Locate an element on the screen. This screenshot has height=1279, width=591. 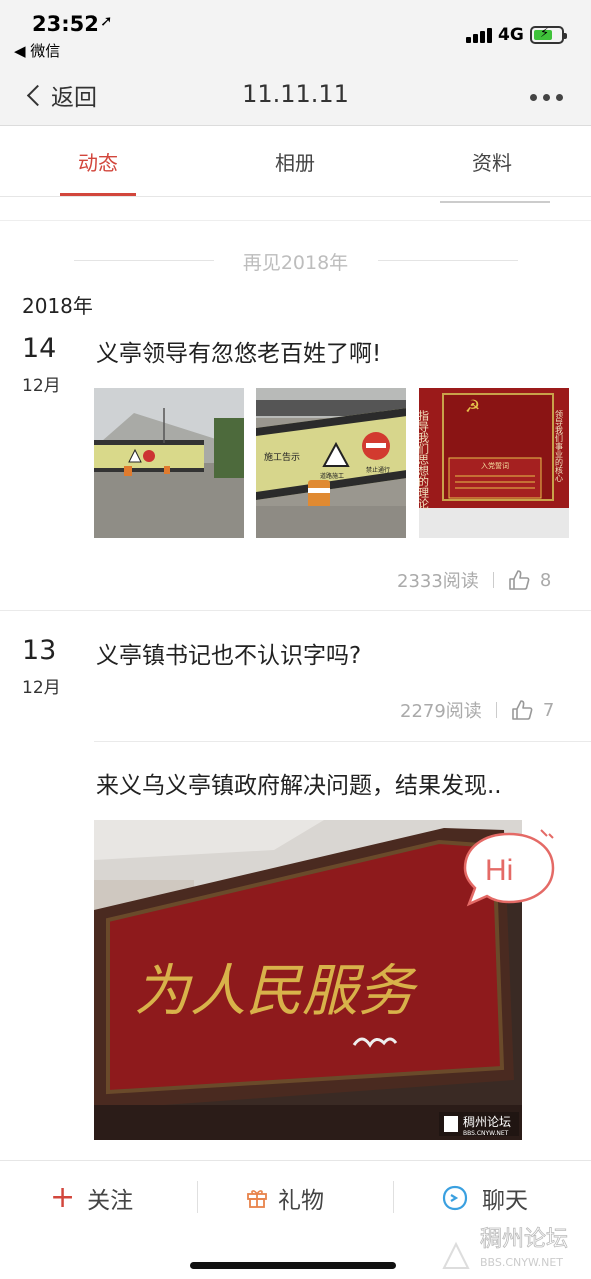
more-icon is located at coordinates (546, 98).